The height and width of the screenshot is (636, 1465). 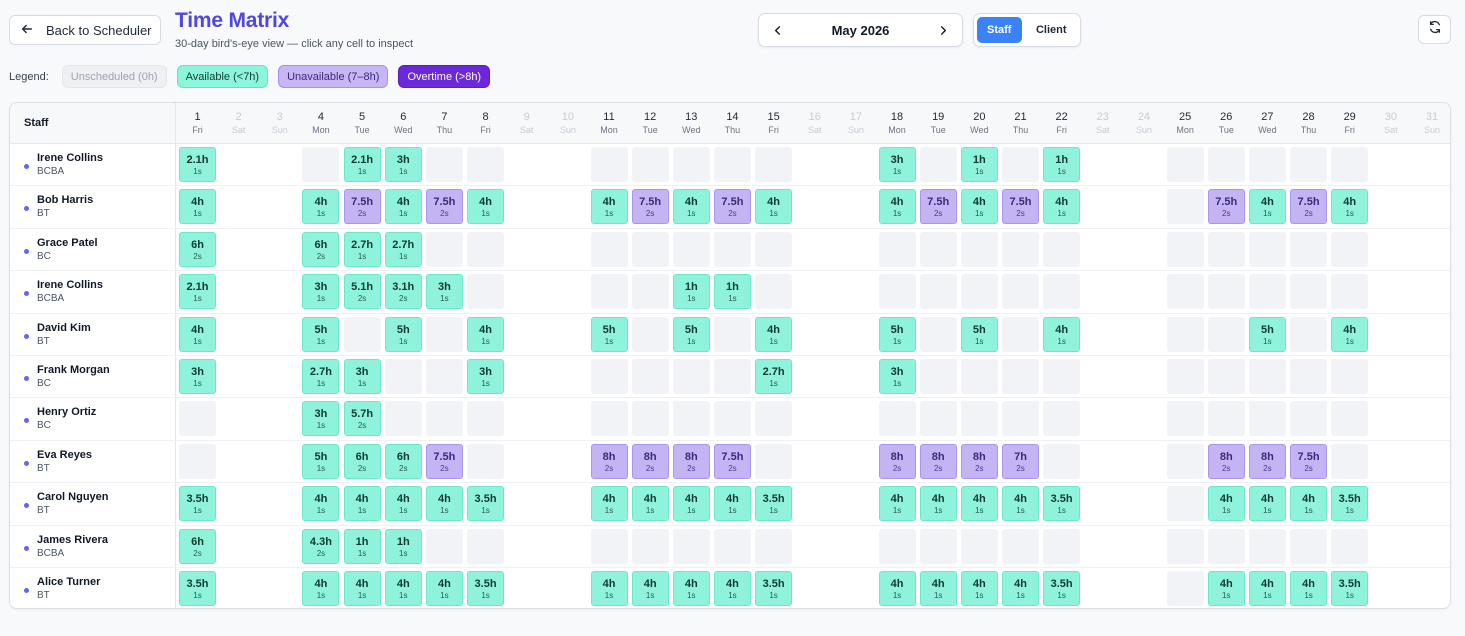 What do you see at coordinates (92, 376) in the screenshot?
I see `staff-cell: Frank Morgan BC` at bounding box center [92, 376].